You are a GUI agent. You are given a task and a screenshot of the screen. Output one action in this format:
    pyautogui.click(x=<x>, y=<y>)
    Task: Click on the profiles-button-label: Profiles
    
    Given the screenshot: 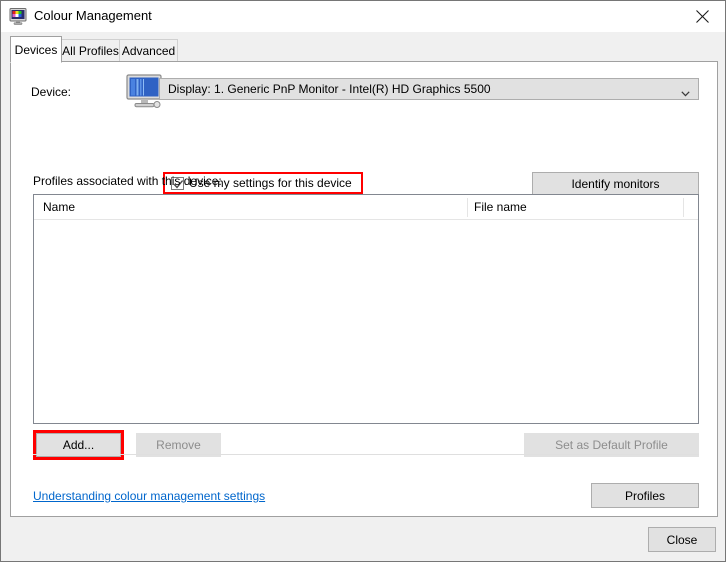 What is the action you would take?
    pyautogui.click(x=644, y=495)
    